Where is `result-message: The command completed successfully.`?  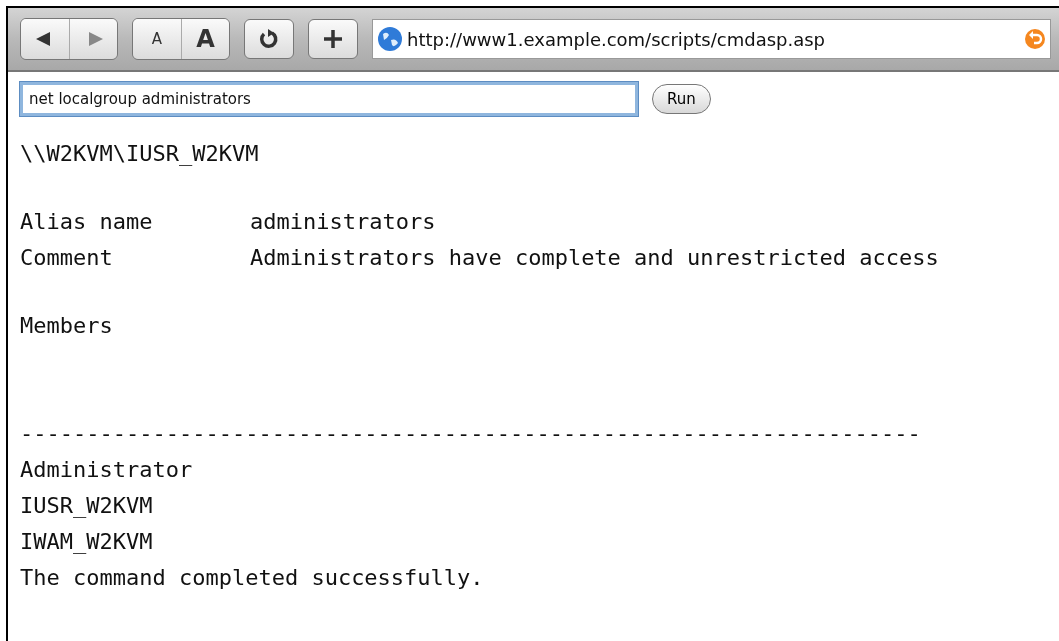 result-message: The command completed successfully. is located at coordinates (252, 578).